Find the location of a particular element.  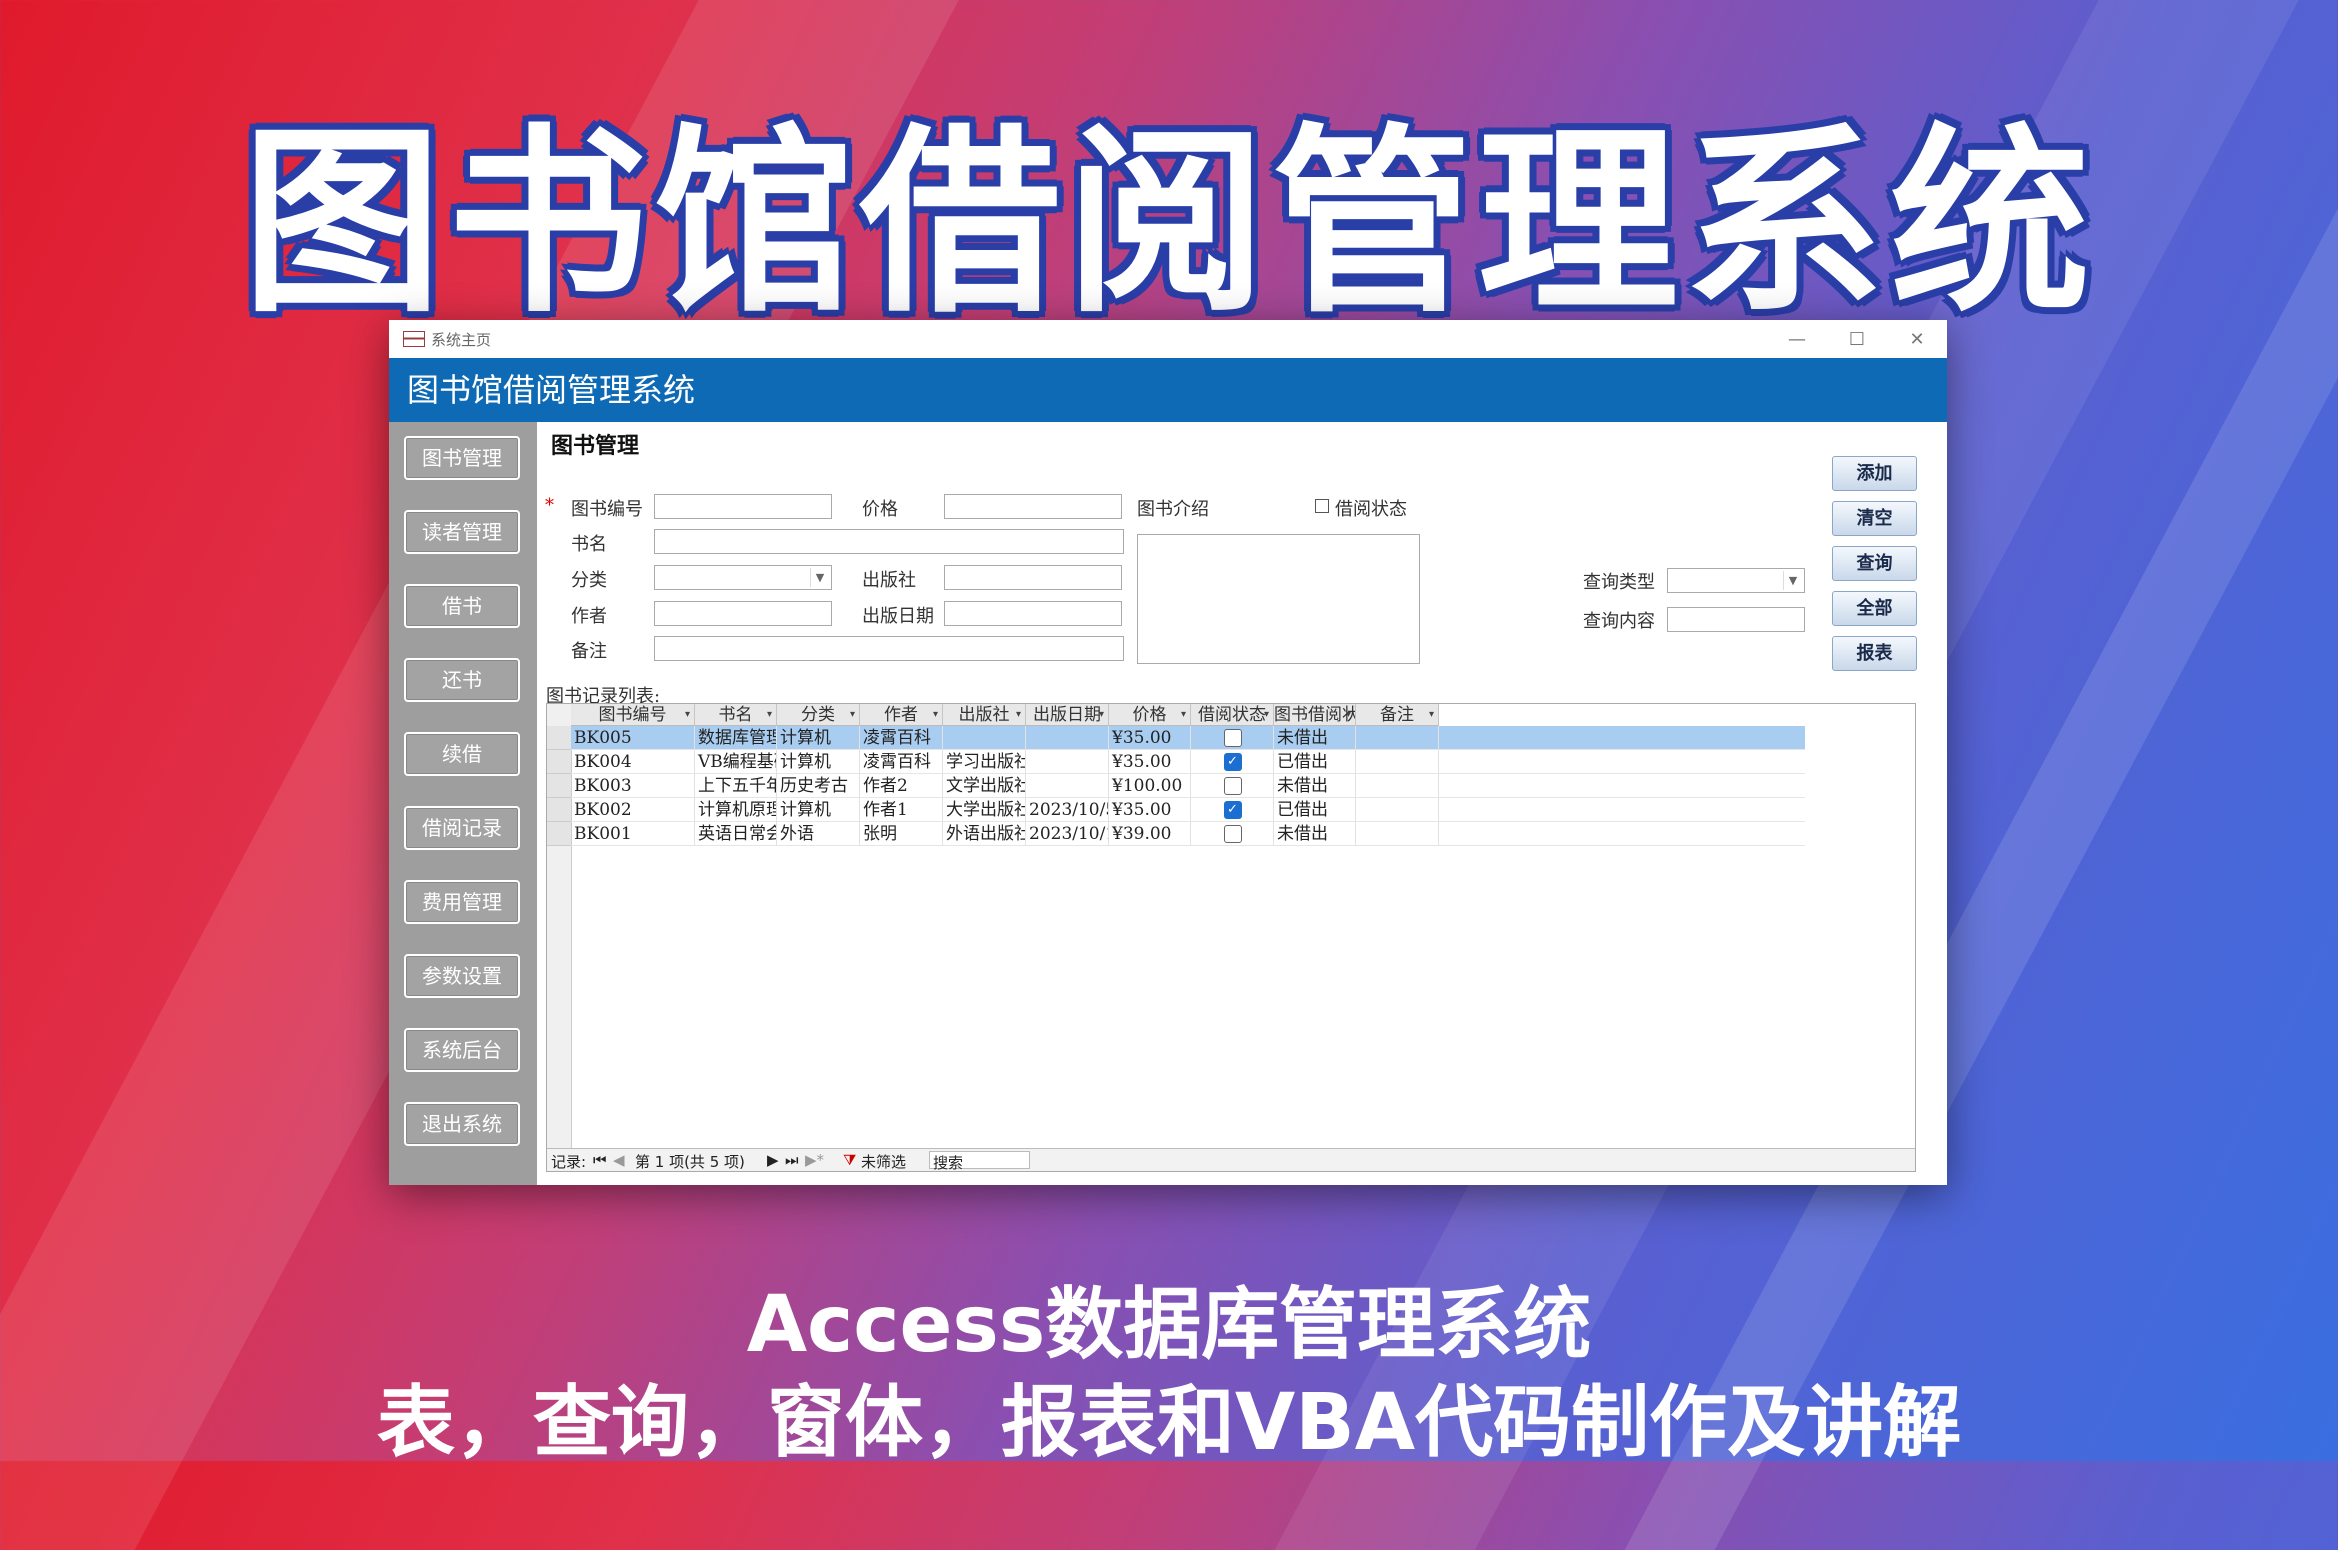

table-cell-name: 上下五千年 is located at coordinates (736, 786).